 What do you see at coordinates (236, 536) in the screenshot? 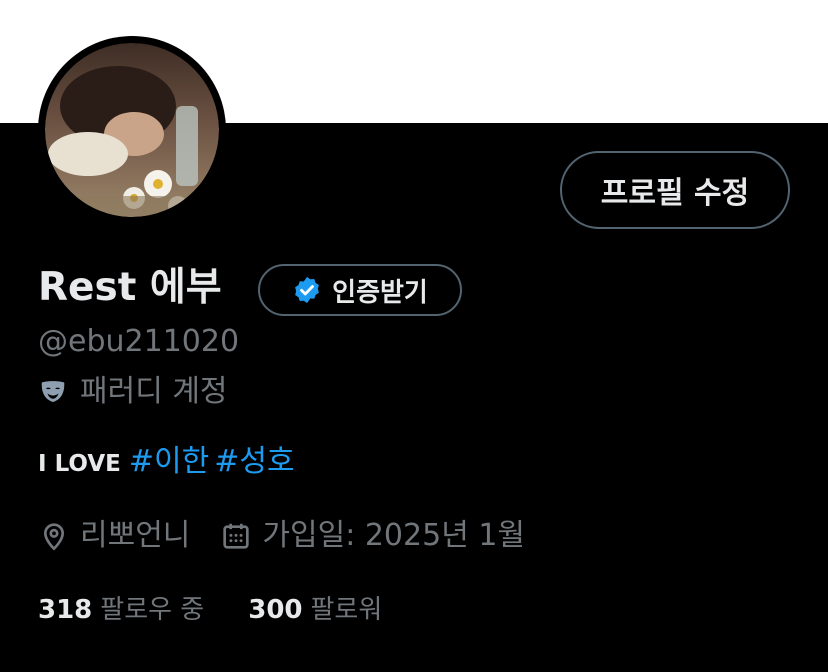
I see `calendar-icon` at bounding box center [236, 536].